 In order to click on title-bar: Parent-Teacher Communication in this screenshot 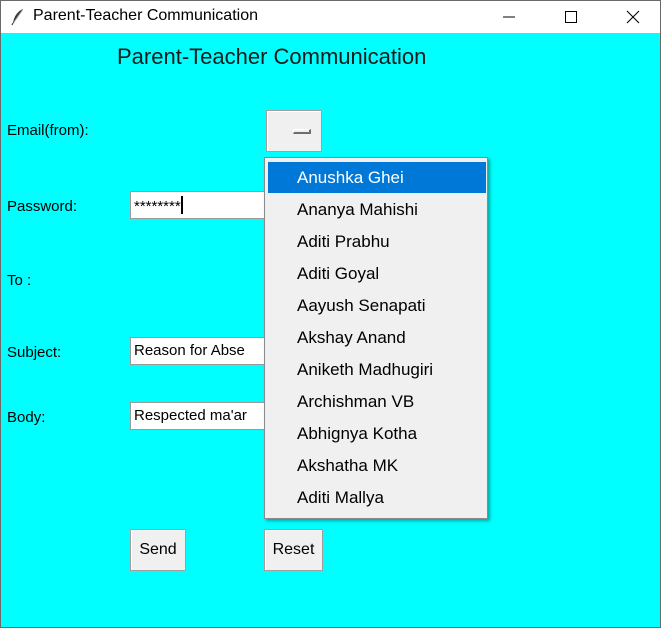, I will do `click(330, 17)`.